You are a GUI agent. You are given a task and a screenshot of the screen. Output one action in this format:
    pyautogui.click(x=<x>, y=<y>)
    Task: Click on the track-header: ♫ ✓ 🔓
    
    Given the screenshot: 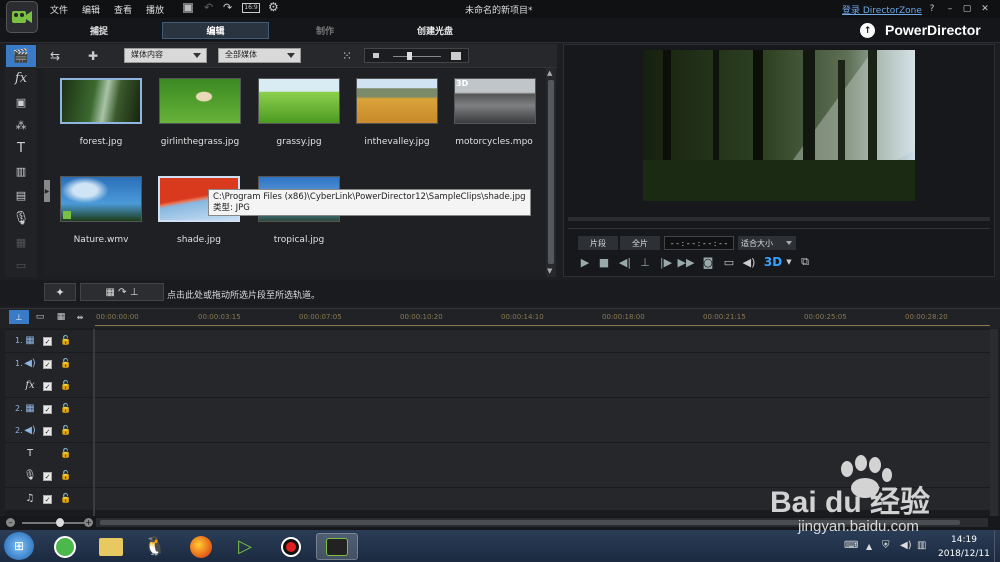 What is the action you would take?
    pyautogui.click(x=49, y=499)
    